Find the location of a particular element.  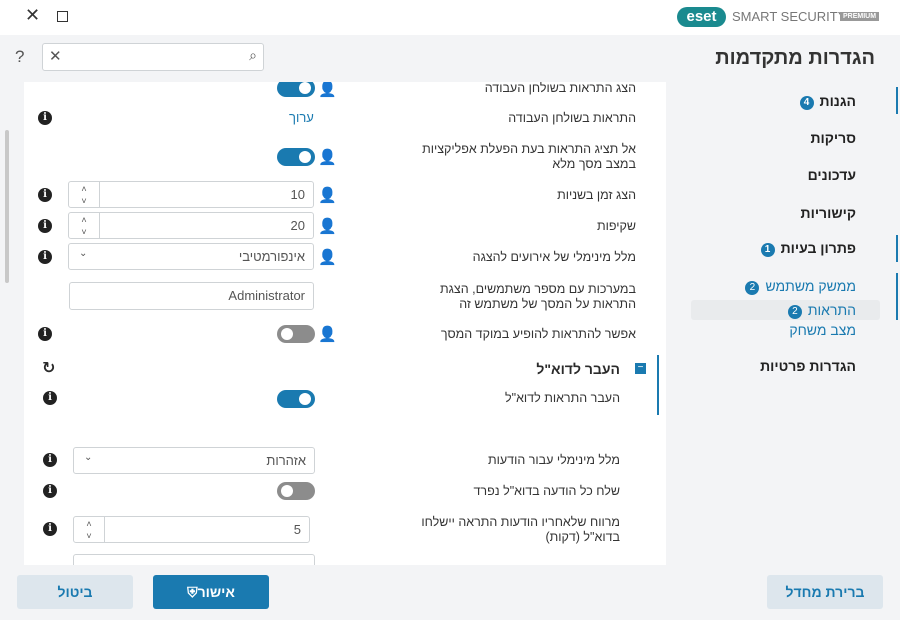

value: 5 is located at coordinates (297, 529).